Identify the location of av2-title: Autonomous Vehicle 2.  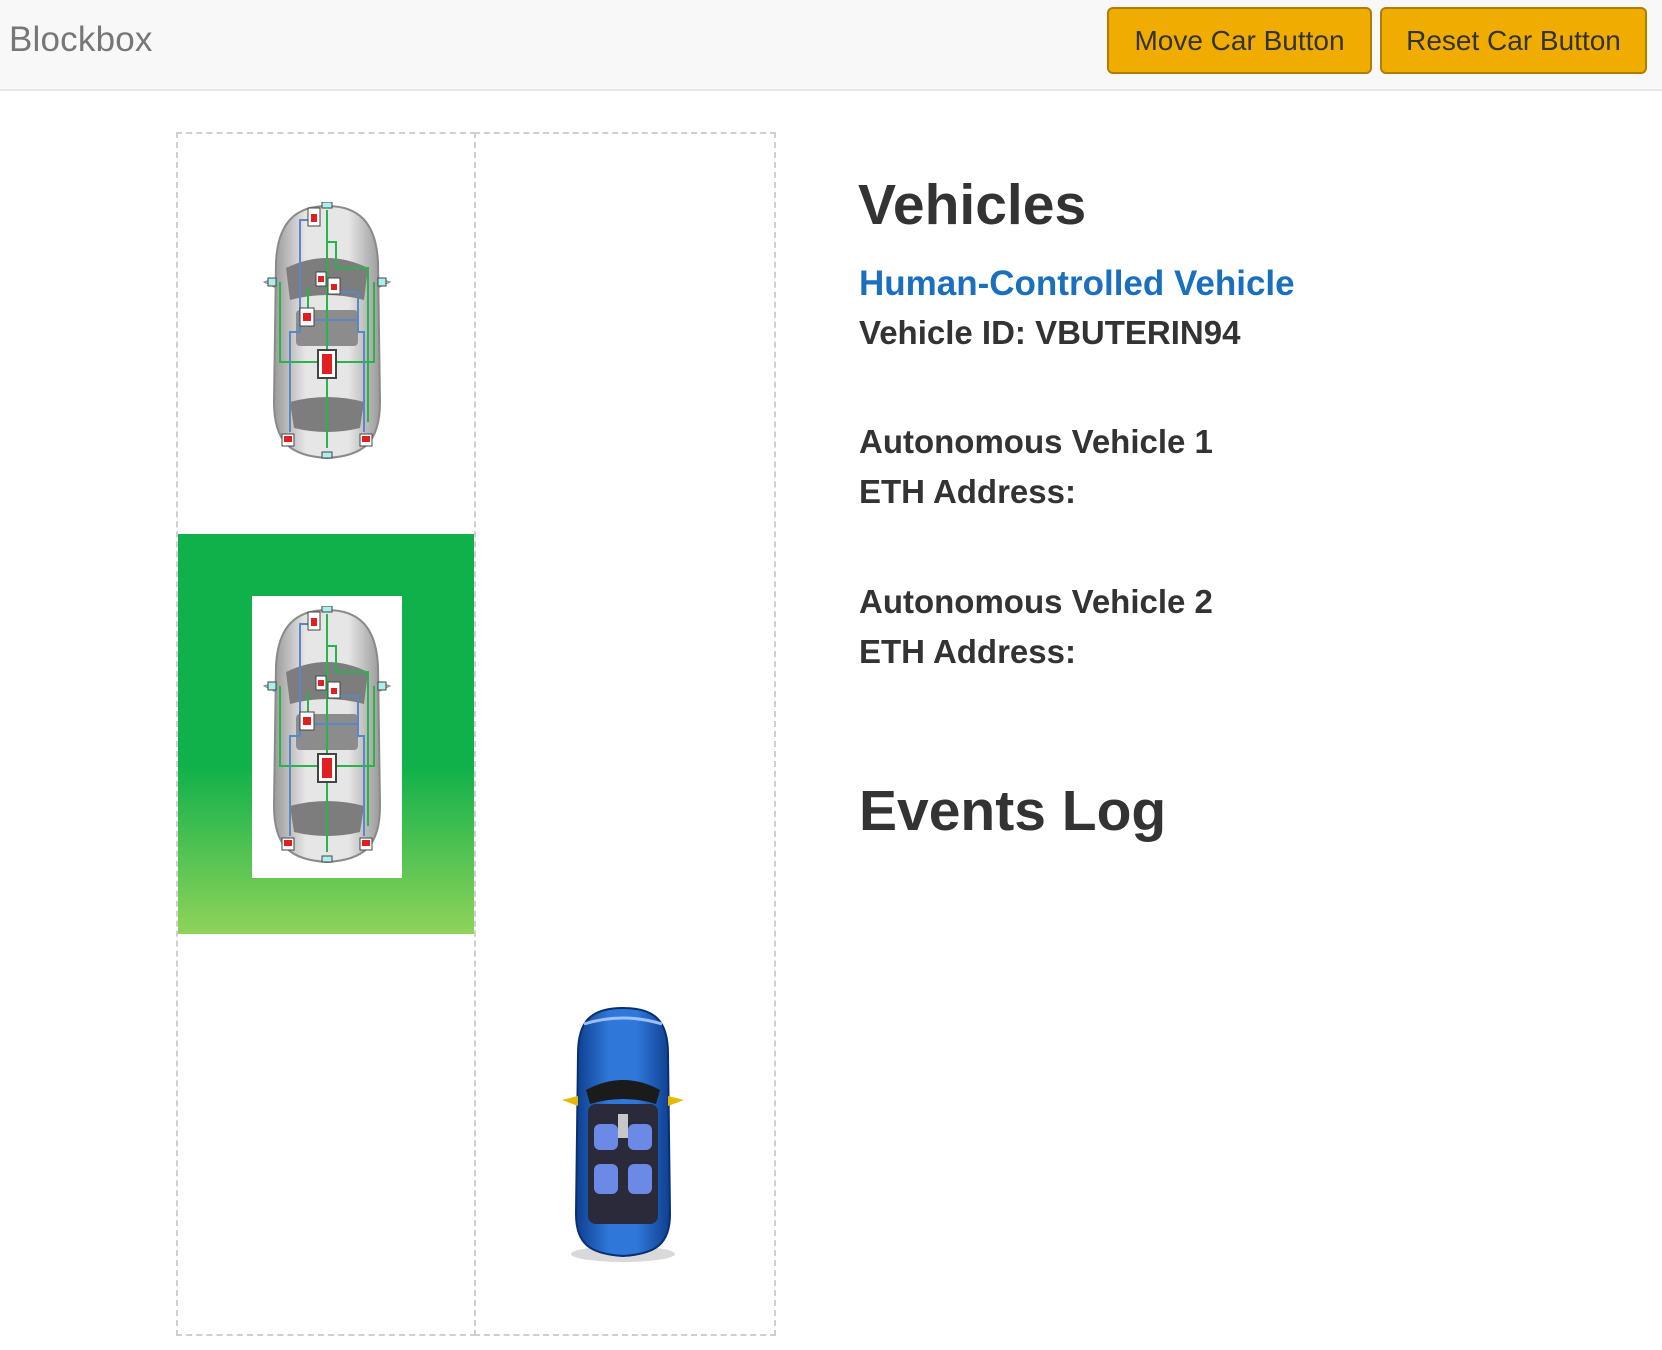
(1036, 601).